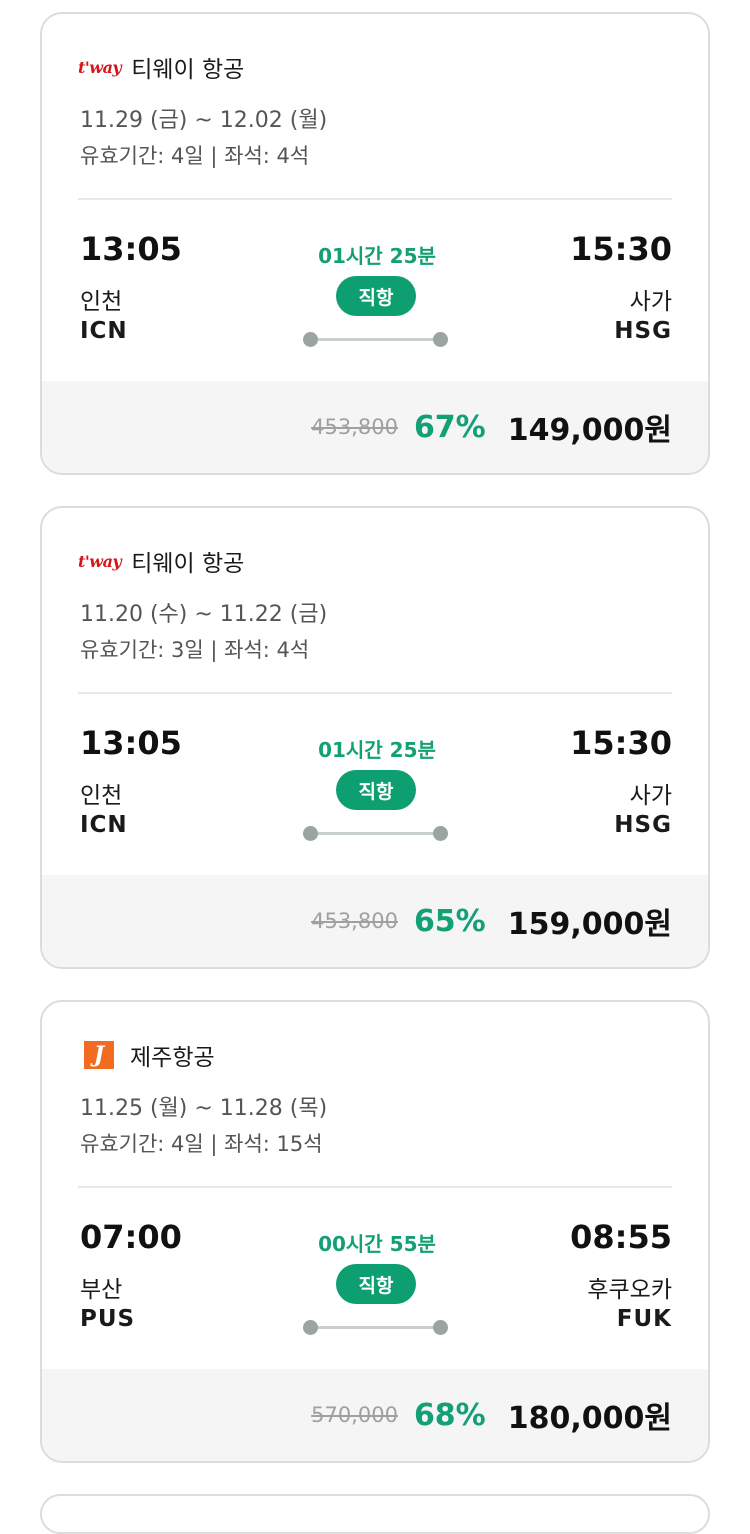 The width and height of the screenshot is (750, 1534). Describe the element at coordinates (101, 1290) in the screenshot. I see `departure-city: 부산` at that location.